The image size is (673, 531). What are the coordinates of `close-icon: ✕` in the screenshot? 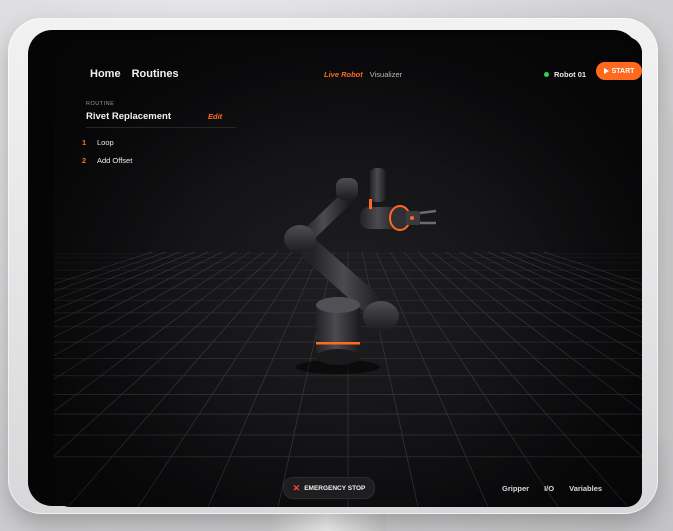 It's located at (296, 487).